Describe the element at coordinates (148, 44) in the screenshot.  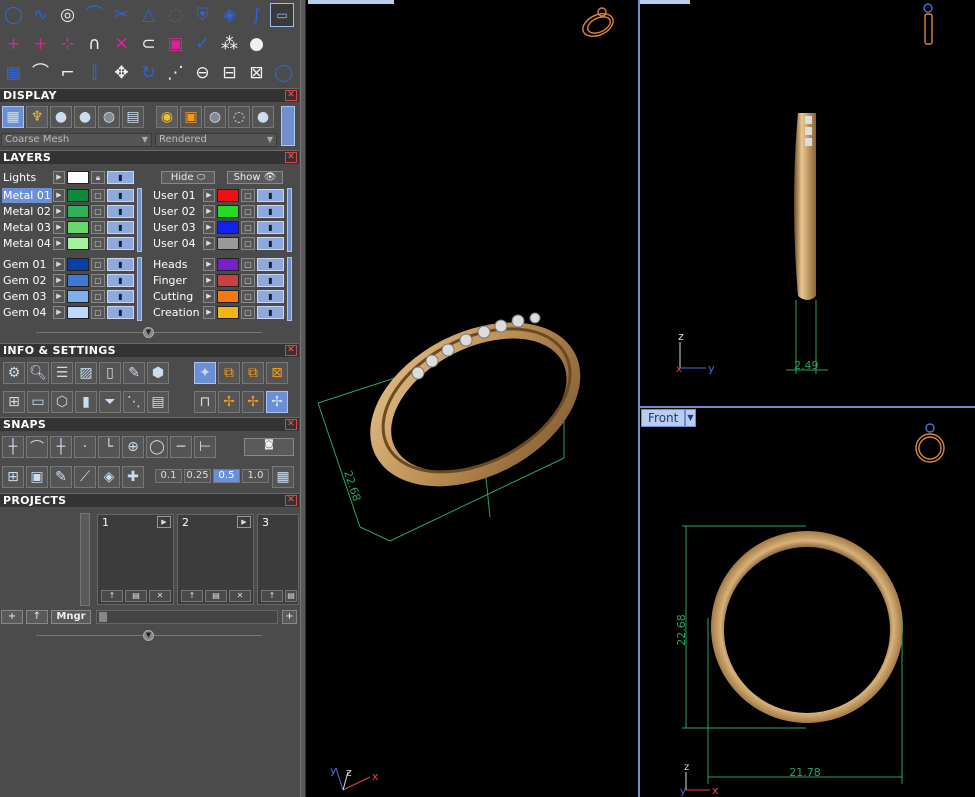
I see `link-icon: ⊂` at that location.